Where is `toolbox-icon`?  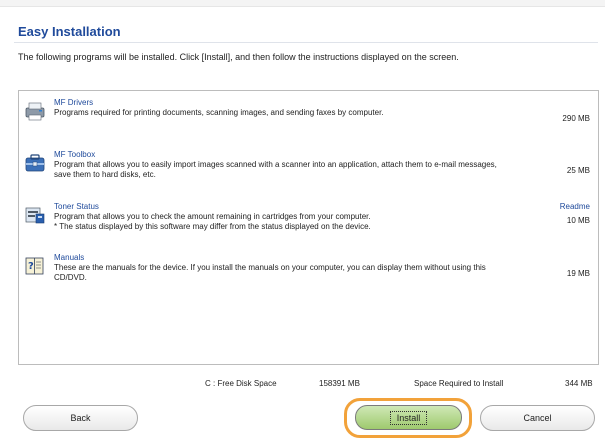 toolbox-icon is located at coordinates (35, 163).